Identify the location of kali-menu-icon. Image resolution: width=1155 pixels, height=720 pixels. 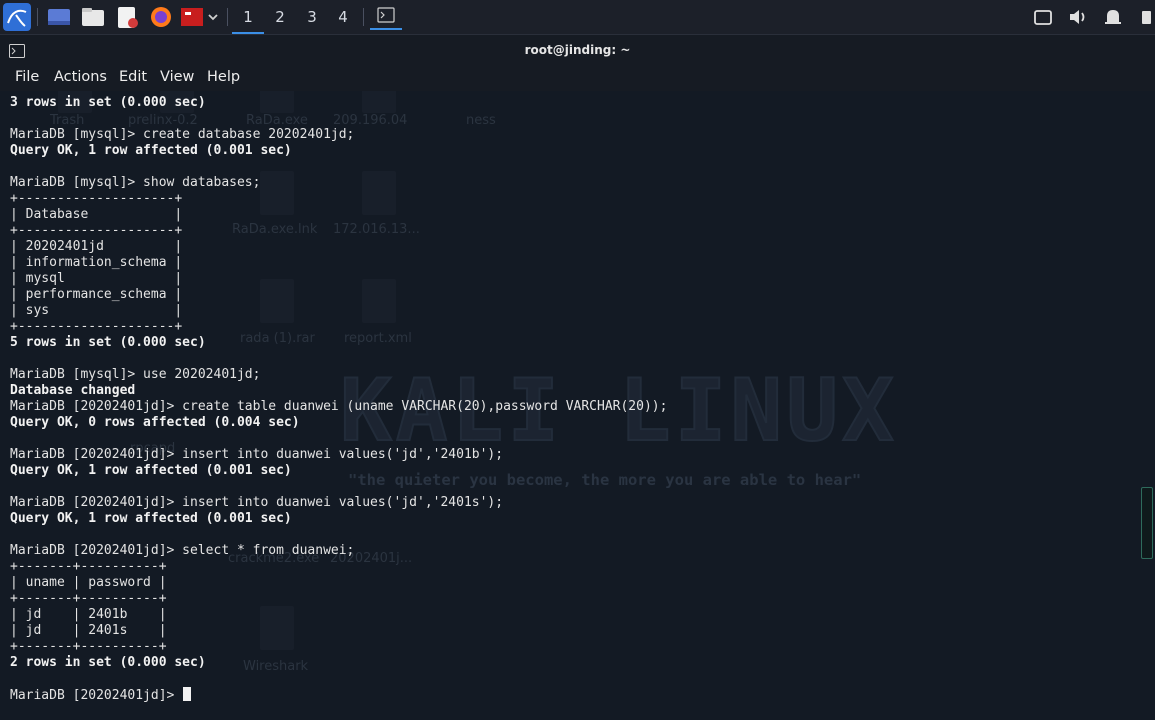
(17, 17).